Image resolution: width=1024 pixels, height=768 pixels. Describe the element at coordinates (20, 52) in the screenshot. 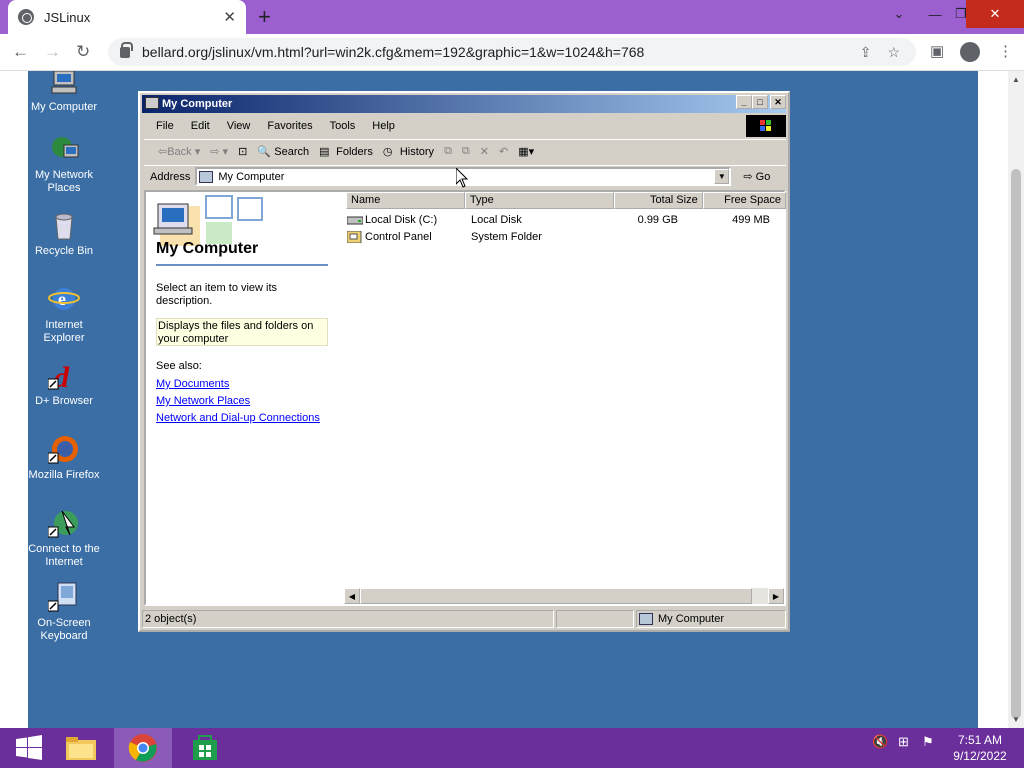

I see `back-arrow-icon: ←` at that location.